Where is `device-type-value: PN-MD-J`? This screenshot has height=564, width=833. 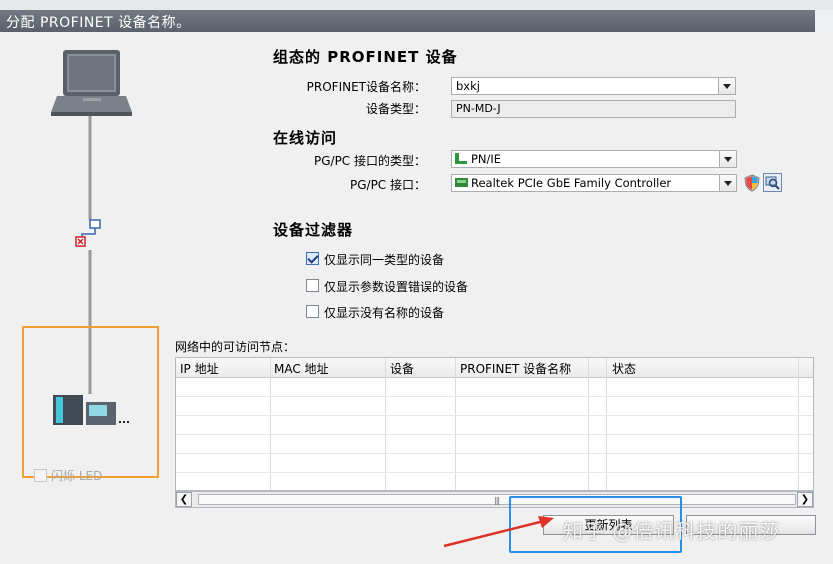 device-type-value: PN-MD-J is located at coordinates (478, 108).